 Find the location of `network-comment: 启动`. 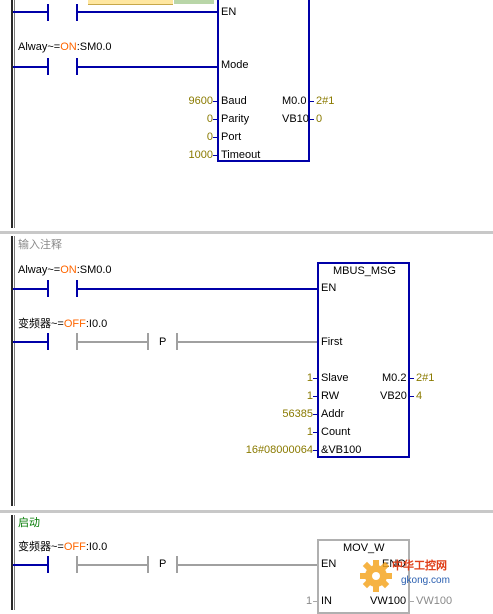

network-comment: 启动 is located at coordinates (29, 523).